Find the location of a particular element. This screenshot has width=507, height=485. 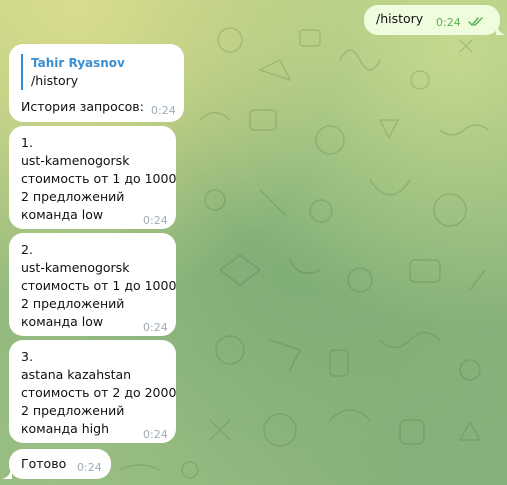

history-1-line-3: стоимость от 1 до 1000 is located at coordinates (99, 178).